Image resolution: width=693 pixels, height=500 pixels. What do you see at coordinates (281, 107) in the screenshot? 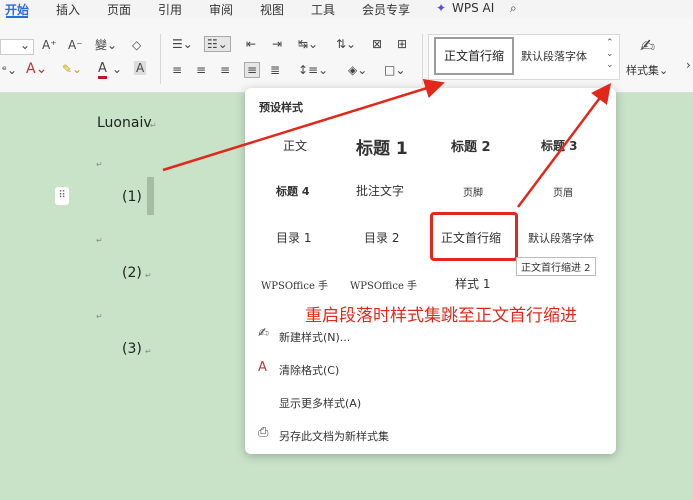
I see `preset-styles-header: 预设样式` at bounding box center [281, 107].